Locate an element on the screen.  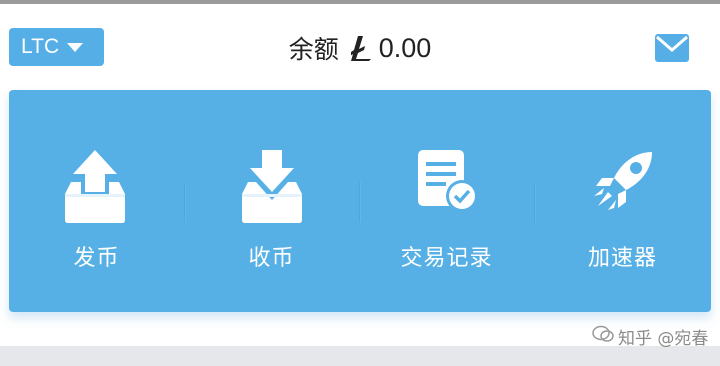
litecoin-icon is located at coordinates (361, 48).